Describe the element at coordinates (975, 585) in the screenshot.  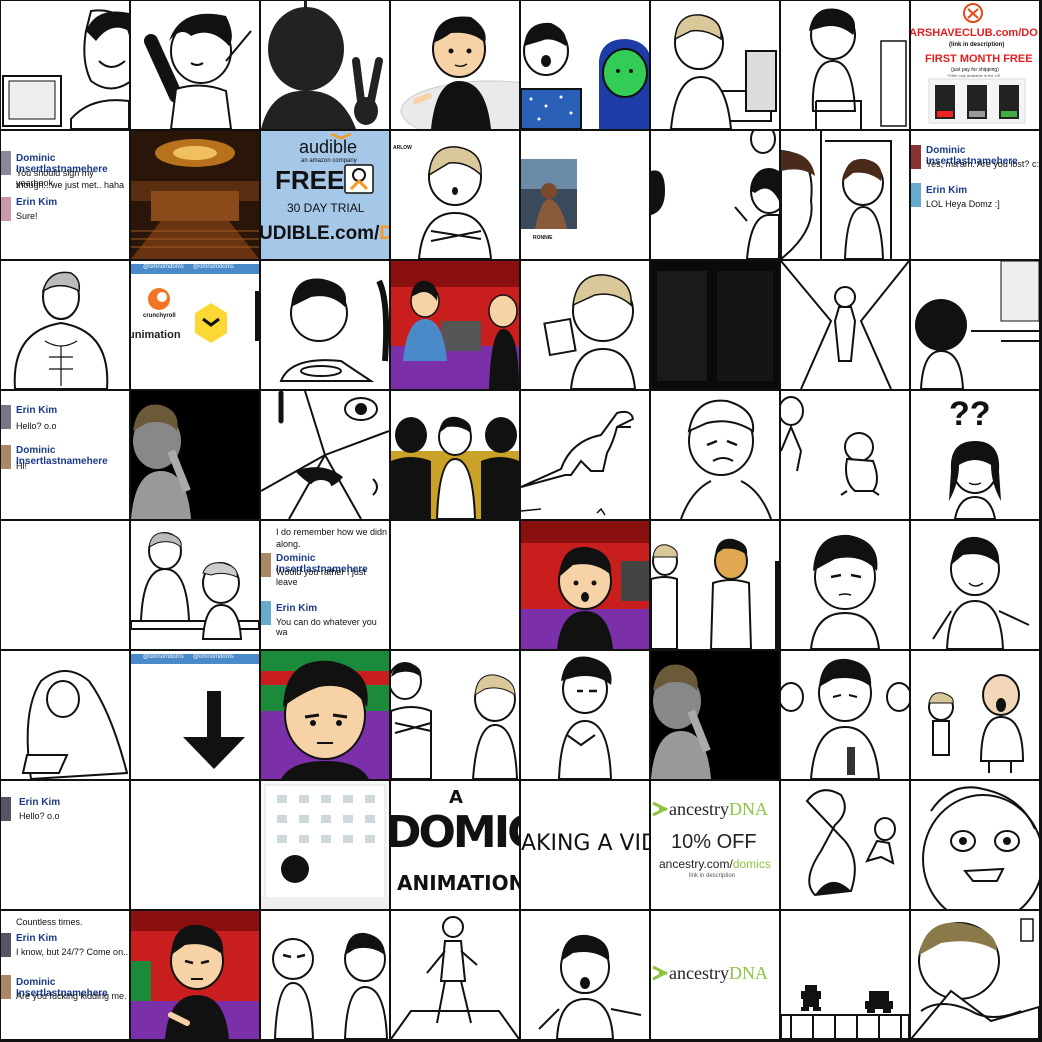
I see `thumb-shrug` at that location.